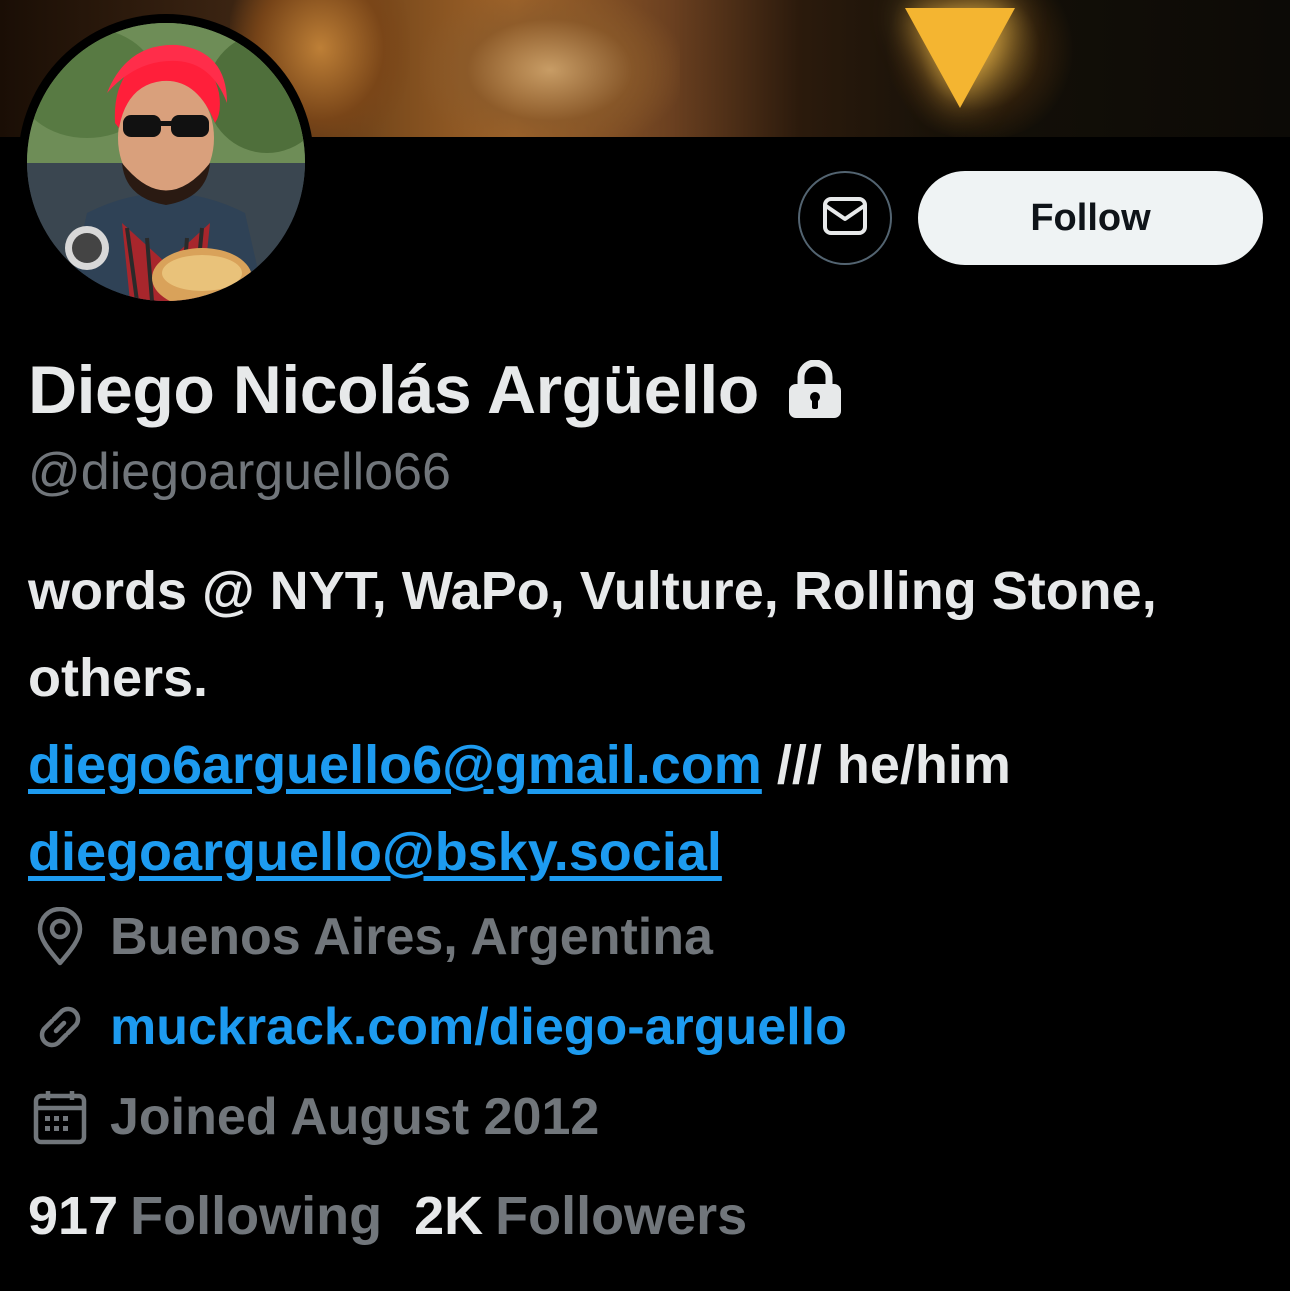  What do you see at coordinates (60, 1027) in the screenshot?
I see `link-icon` at bounding box center [60, 1027].